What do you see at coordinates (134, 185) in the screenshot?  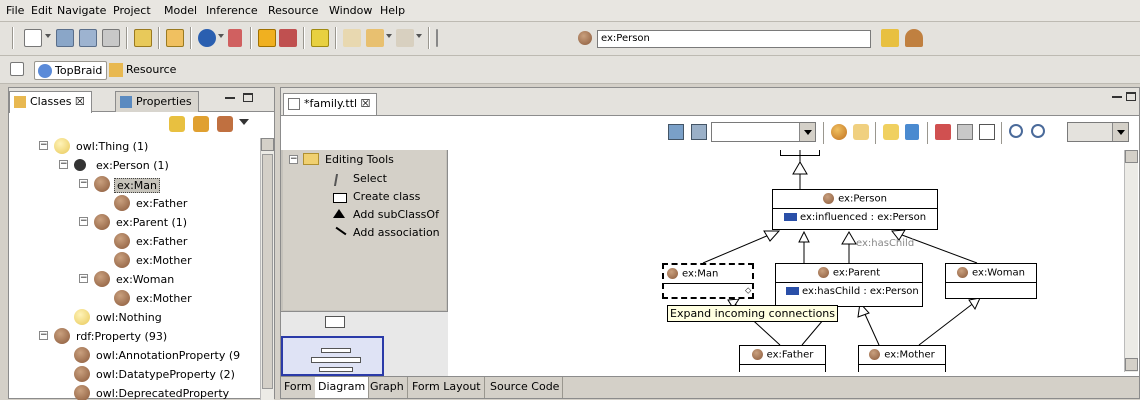 I see `tree-item: − ex:Man` at bounding box center [134, 185].